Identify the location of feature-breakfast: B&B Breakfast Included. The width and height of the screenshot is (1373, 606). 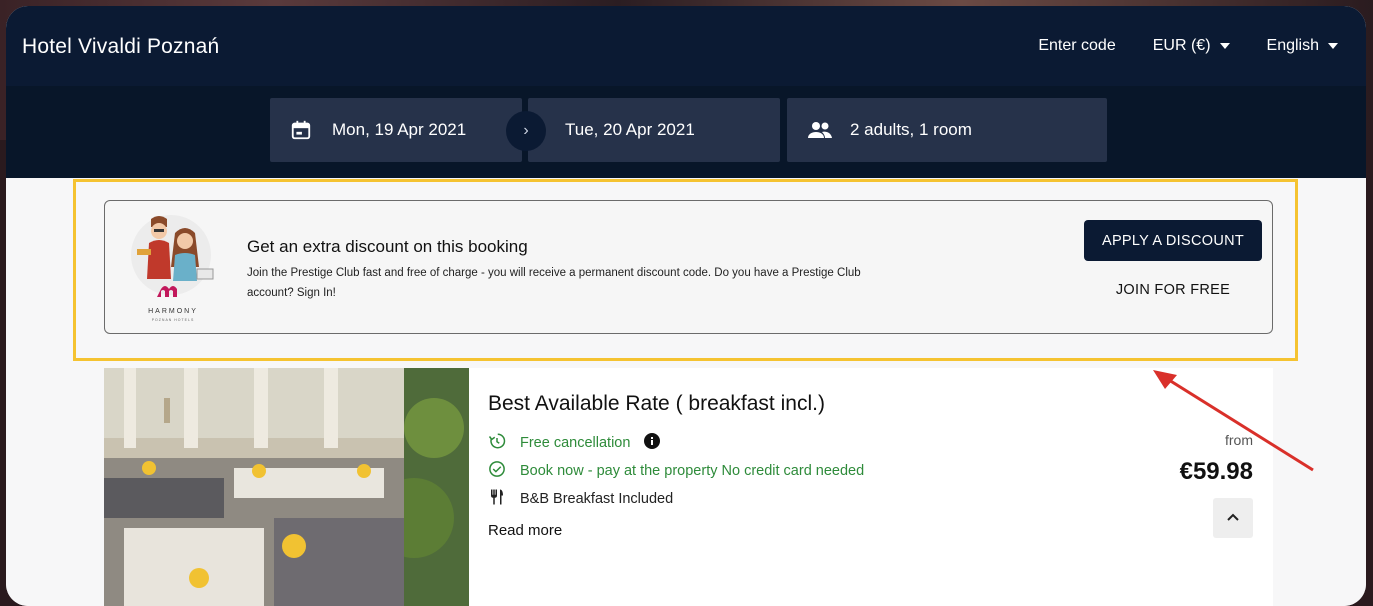
(580, 499).